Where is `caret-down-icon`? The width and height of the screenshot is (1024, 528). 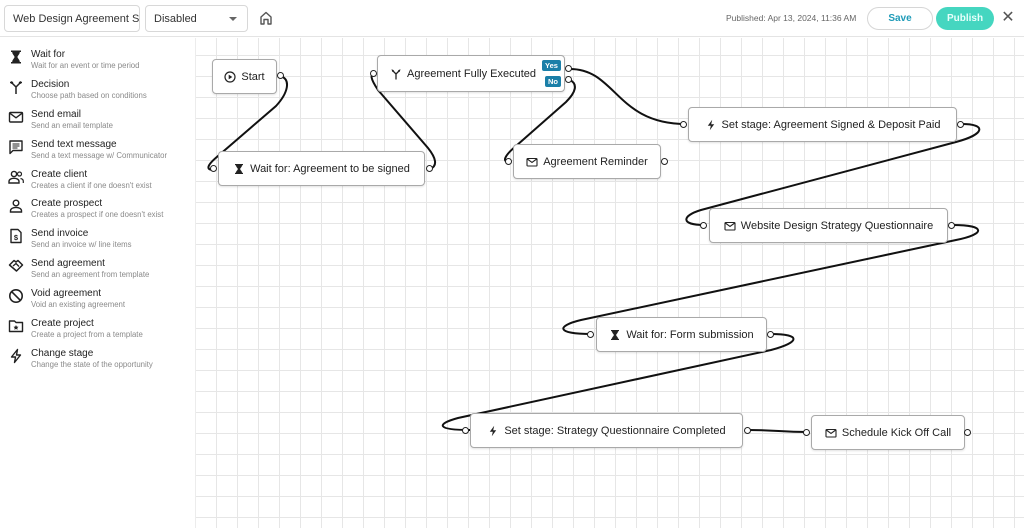
caret-down-icon is located at coordinates (233, 19).